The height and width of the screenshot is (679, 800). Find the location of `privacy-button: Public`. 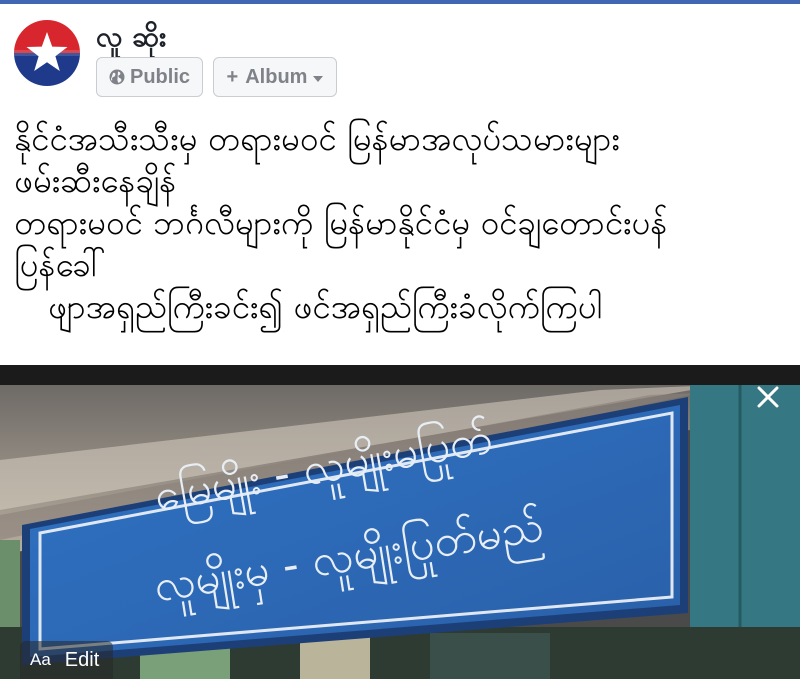

privacy-button: Public is located at coordinates (149, 77).